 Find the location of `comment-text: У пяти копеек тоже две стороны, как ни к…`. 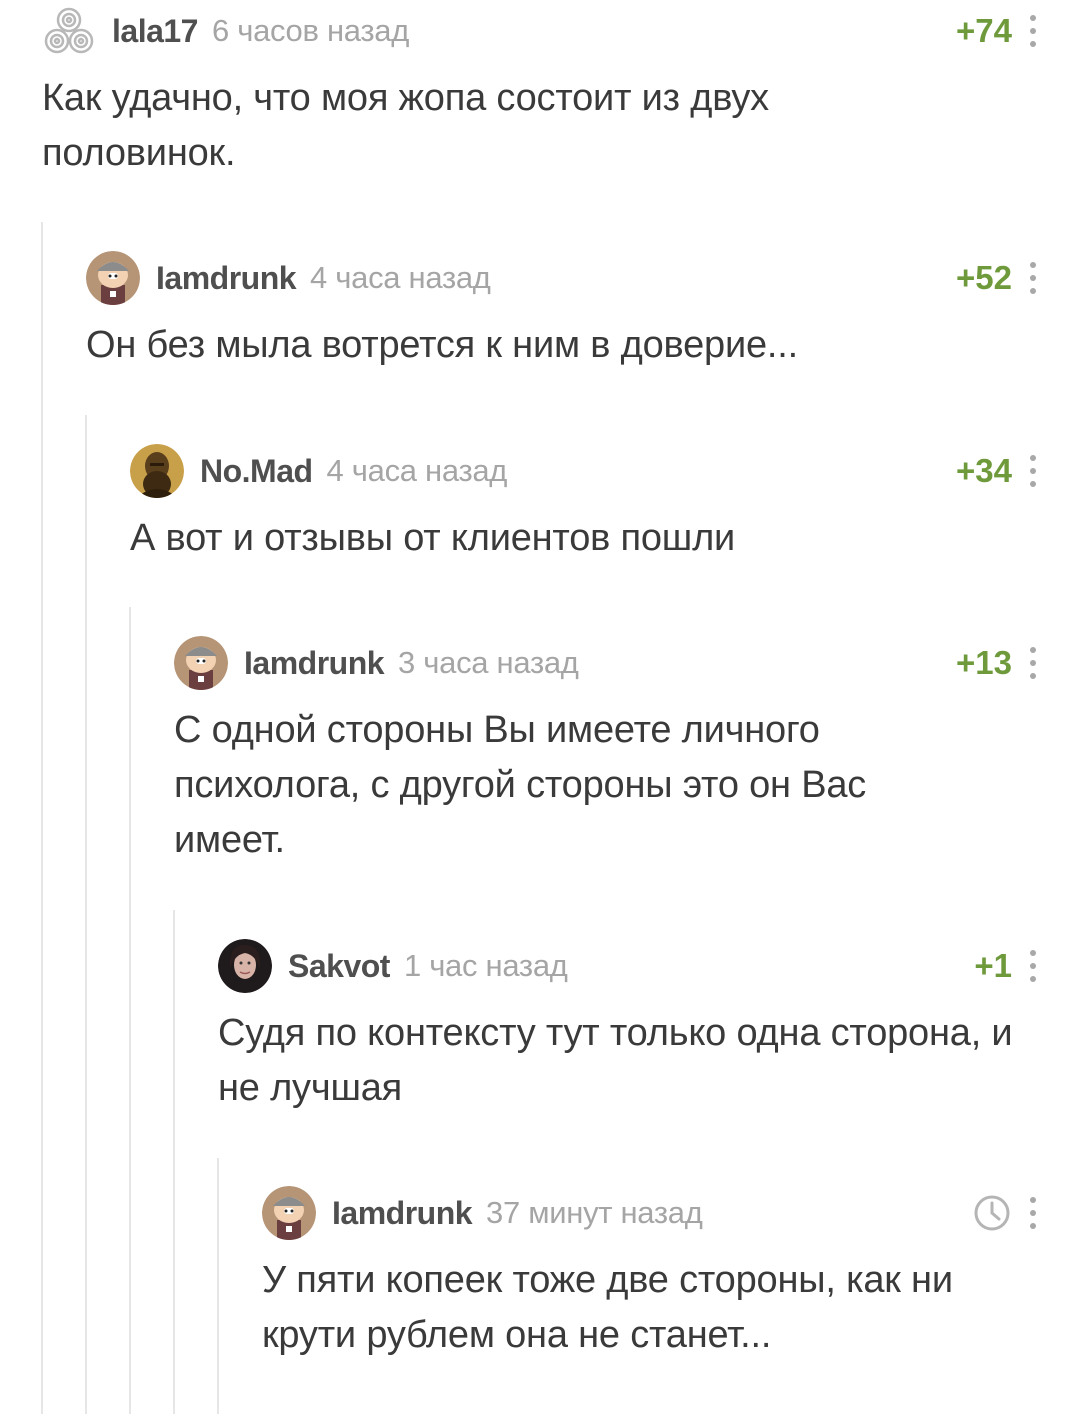

comment-text: У пяти копеек тоже две стороны, как ни к… is located at coordinates (607, 1307).